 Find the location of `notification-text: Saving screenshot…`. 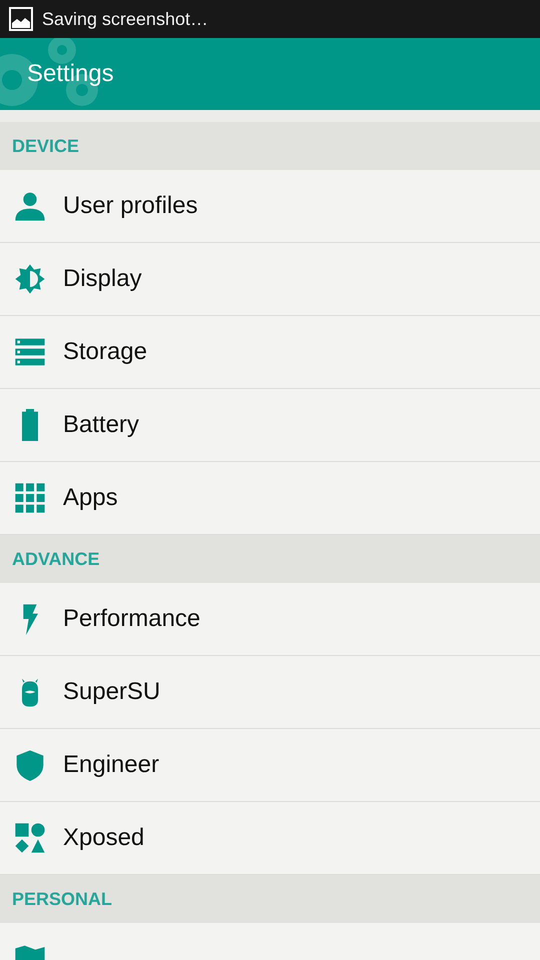

notification-text: Saving screenshot… is located at coordinates (125, 19).